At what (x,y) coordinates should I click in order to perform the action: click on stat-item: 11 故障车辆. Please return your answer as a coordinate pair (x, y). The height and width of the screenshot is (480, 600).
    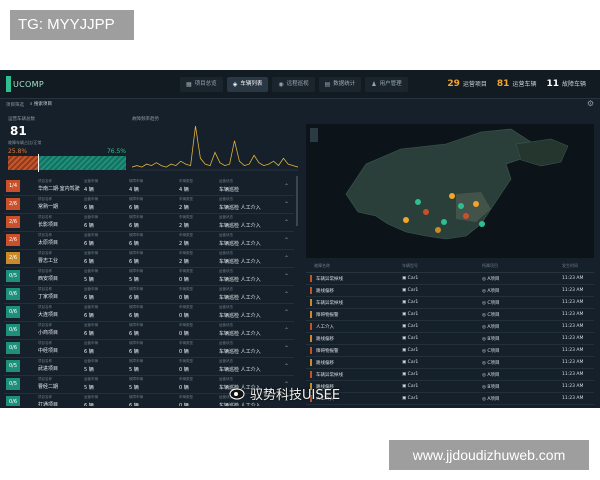
    Looking at the image, I should click on (566, 84).